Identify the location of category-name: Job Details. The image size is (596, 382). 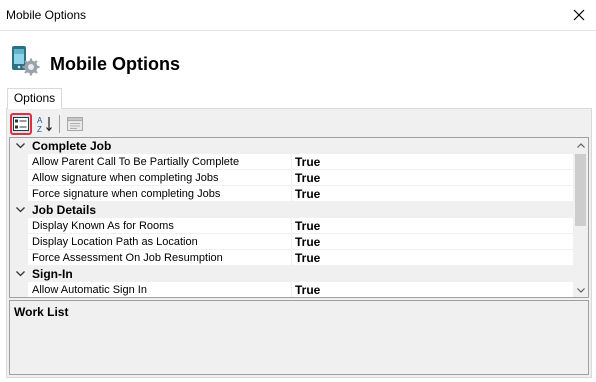
(64, 210).